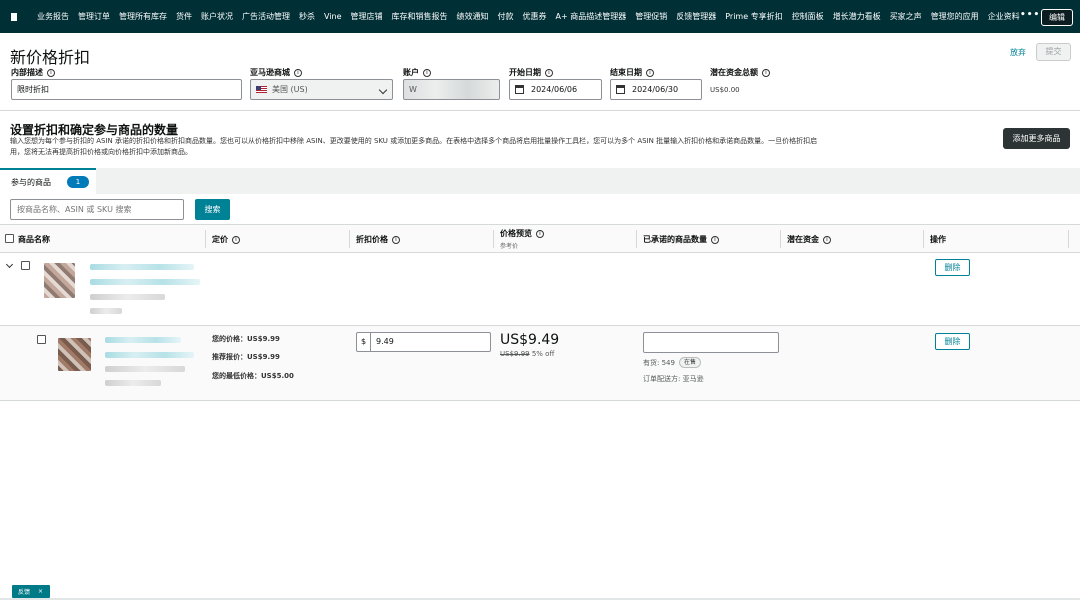  Describe the element at coordinates (217, 16) in the screenshot. I see `nav-item: 账户状况` at that location.